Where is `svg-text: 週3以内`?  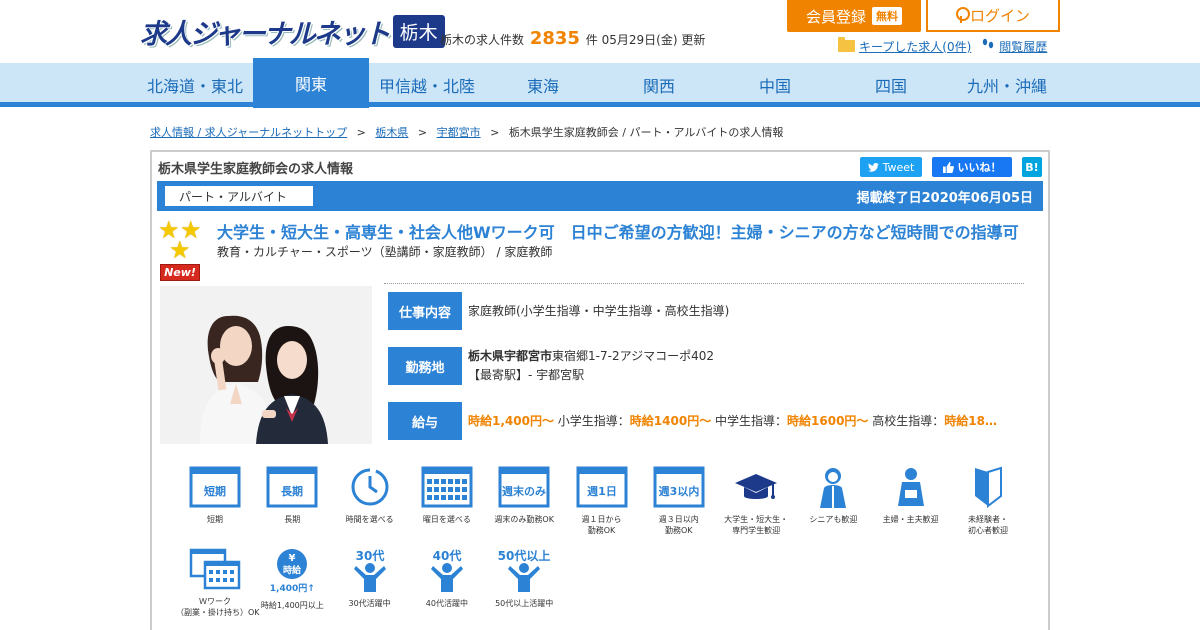
svg-text: 週3以内 is located at coordinates (678, 491).